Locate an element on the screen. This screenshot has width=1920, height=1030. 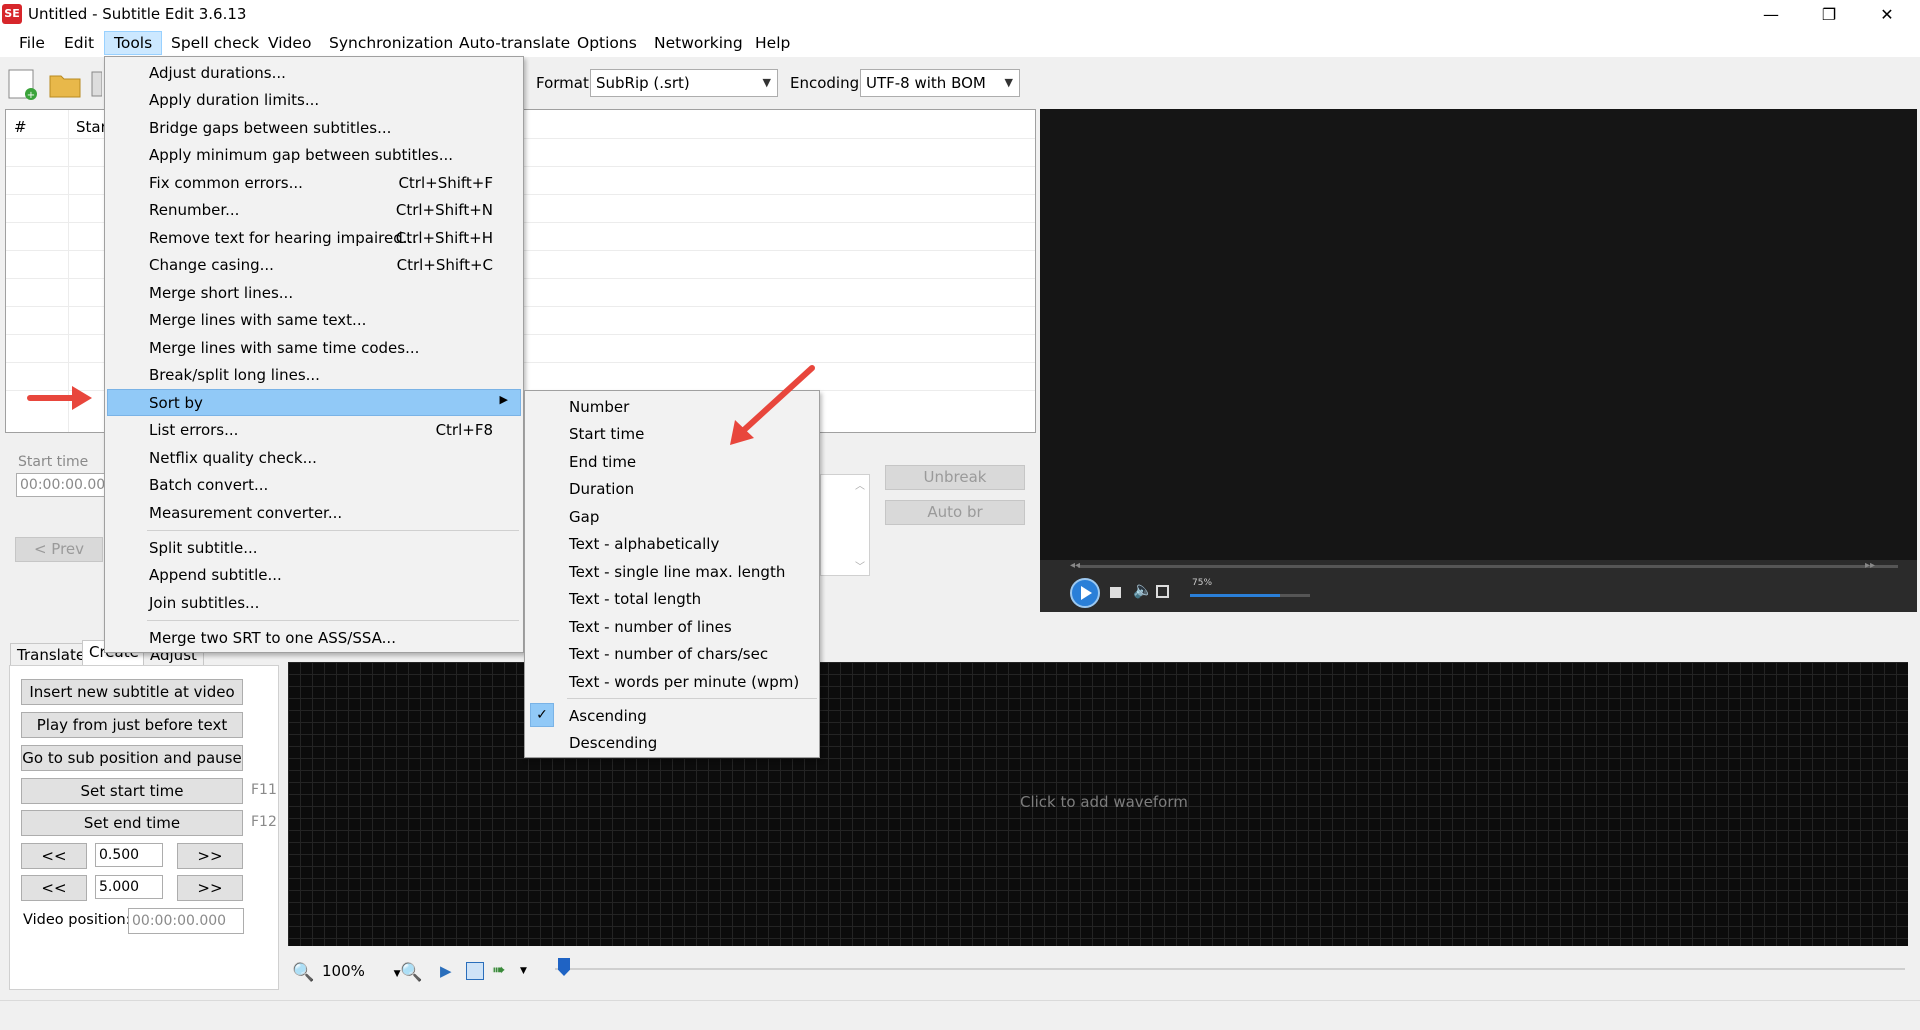
menu-auto-translate: Auto-translate is located at coordinates (514, 43).